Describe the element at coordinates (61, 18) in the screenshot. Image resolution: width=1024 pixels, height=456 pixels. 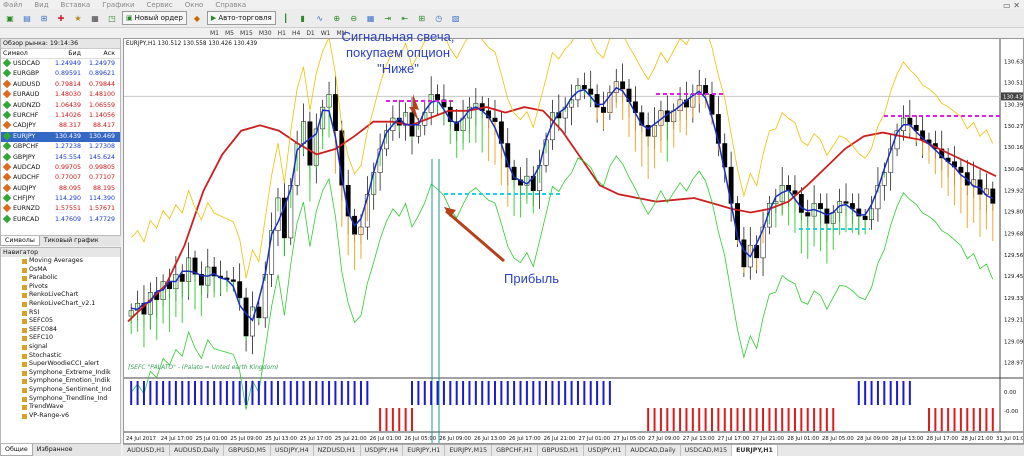
I see `data-window-icon: ✚` at that location.